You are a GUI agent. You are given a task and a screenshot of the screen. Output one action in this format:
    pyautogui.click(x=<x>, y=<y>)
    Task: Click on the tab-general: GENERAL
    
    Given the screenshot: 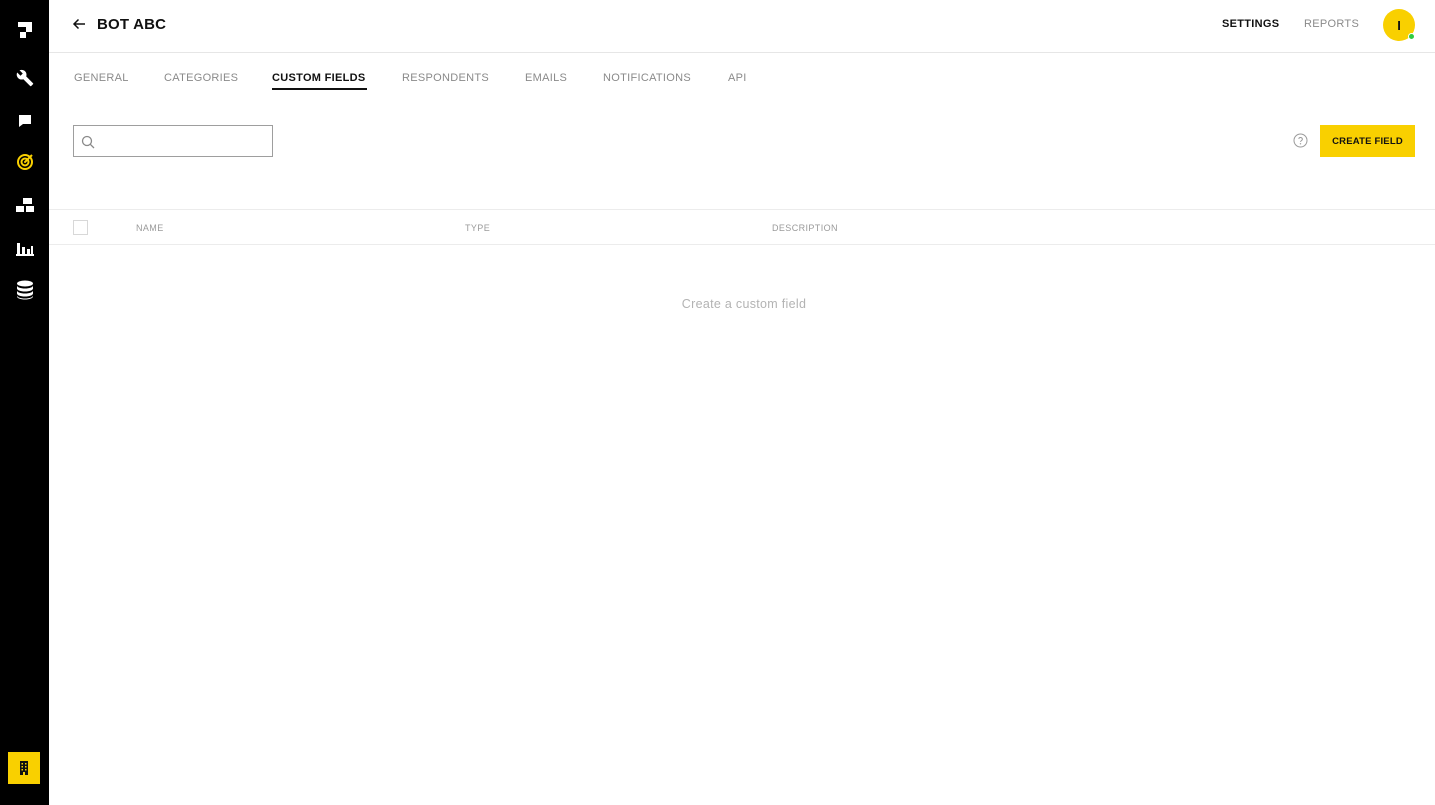 What is the action you would take?
    pyautogui.click(x=101, y=78)
    